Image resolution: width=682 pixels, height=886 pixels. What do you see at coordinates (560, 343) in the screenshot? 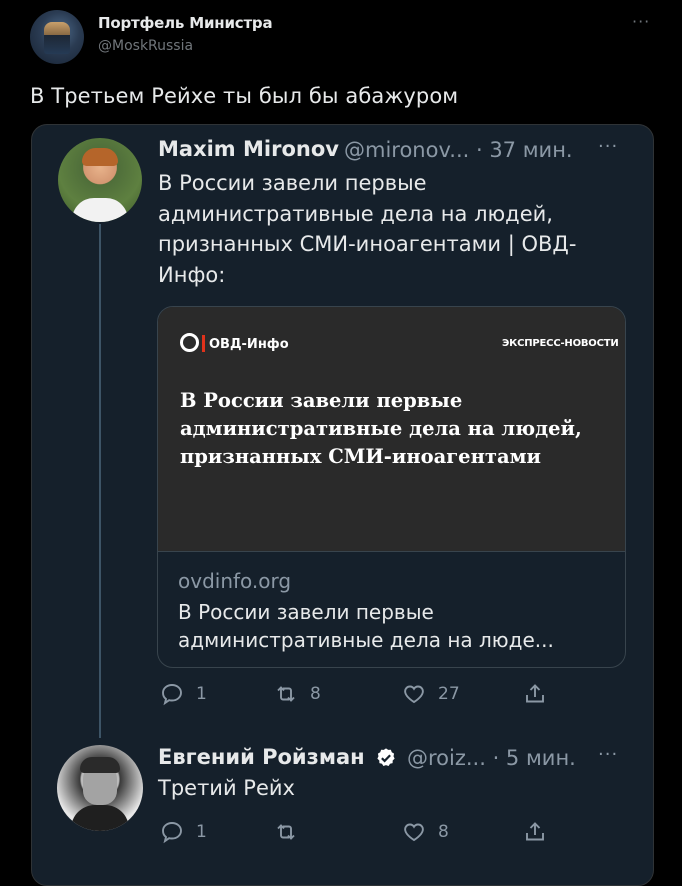
I see `card-tag: ЭКСПРЕСС-НОВОСТИ` at bounding box center [560, 343].